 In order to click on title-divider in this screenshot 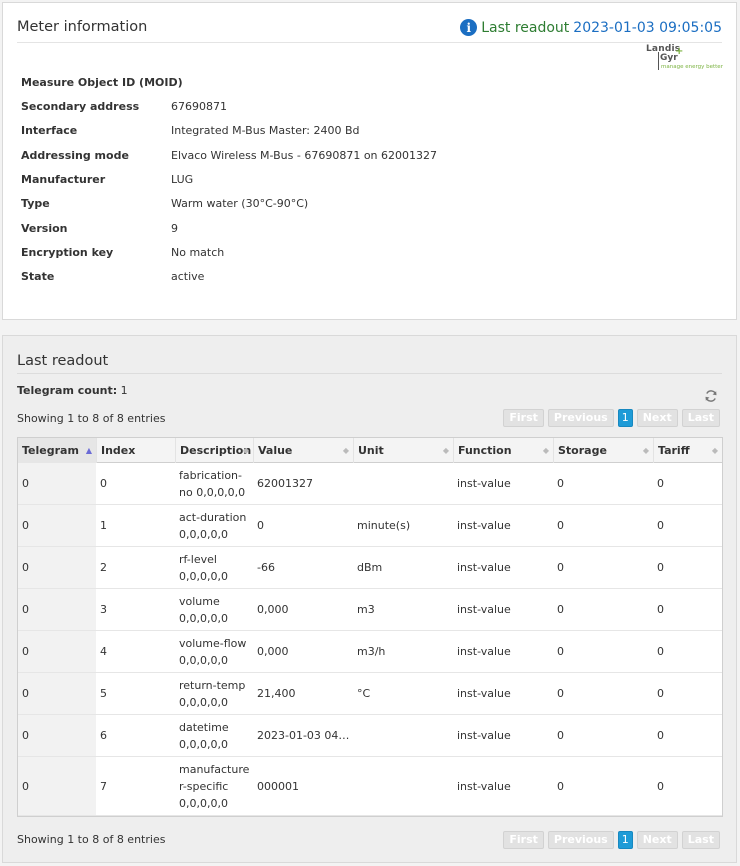, I will do `click(369, 373)`.